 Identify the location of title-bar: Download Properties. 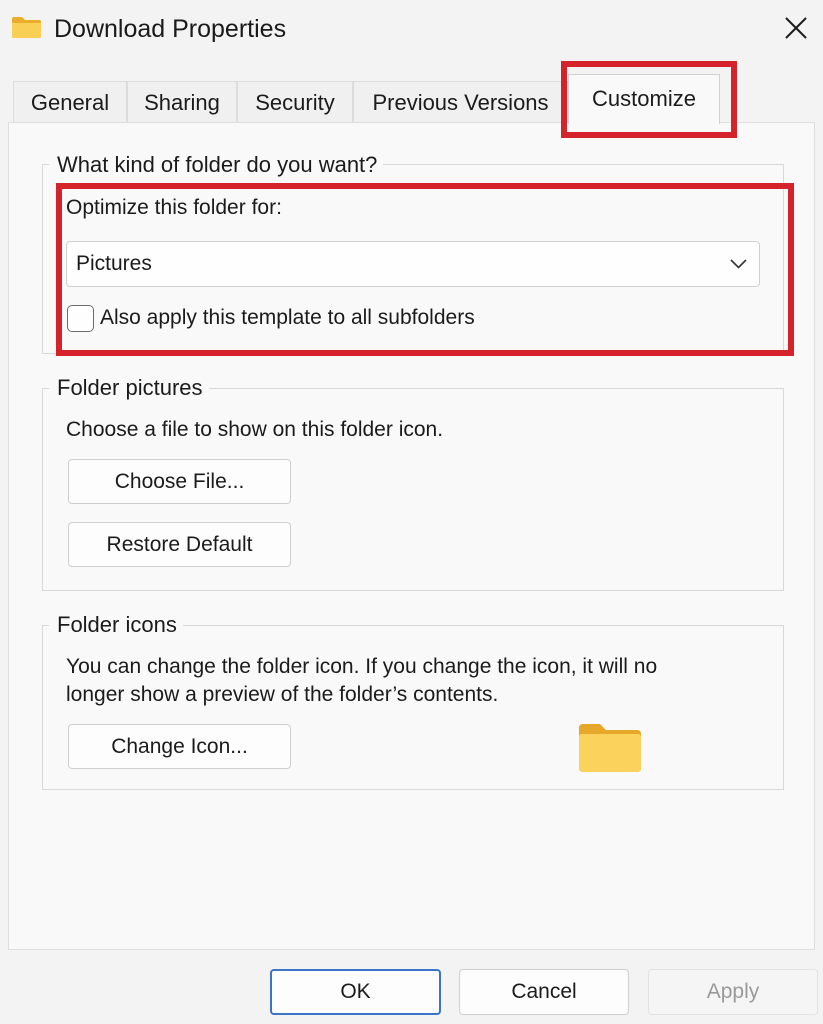
(411, 29).